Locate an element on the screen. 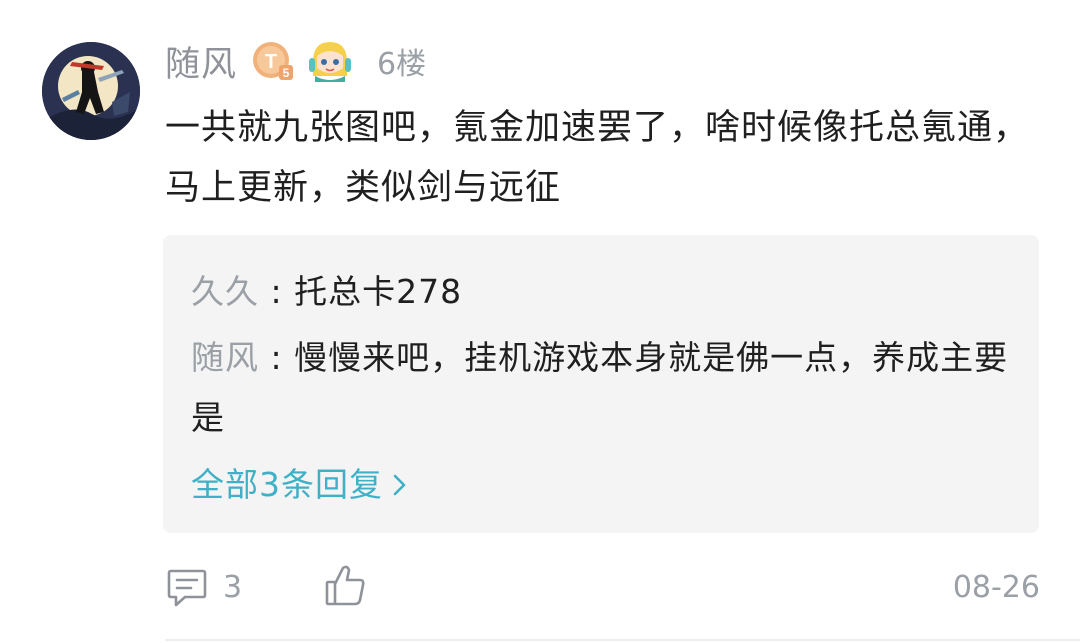  reply-item: 随风 : 慢慢来吧，挂机游戏本身就是佛一点，养成主要是 is located at coordinates (601, 388).